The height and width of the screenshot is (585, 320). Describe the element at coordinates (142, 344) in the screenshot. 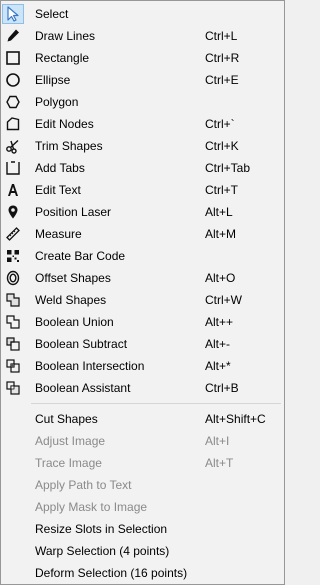

I see `menu-item-boolean-subtract: Boolean Subtract Alt+-` at that location.